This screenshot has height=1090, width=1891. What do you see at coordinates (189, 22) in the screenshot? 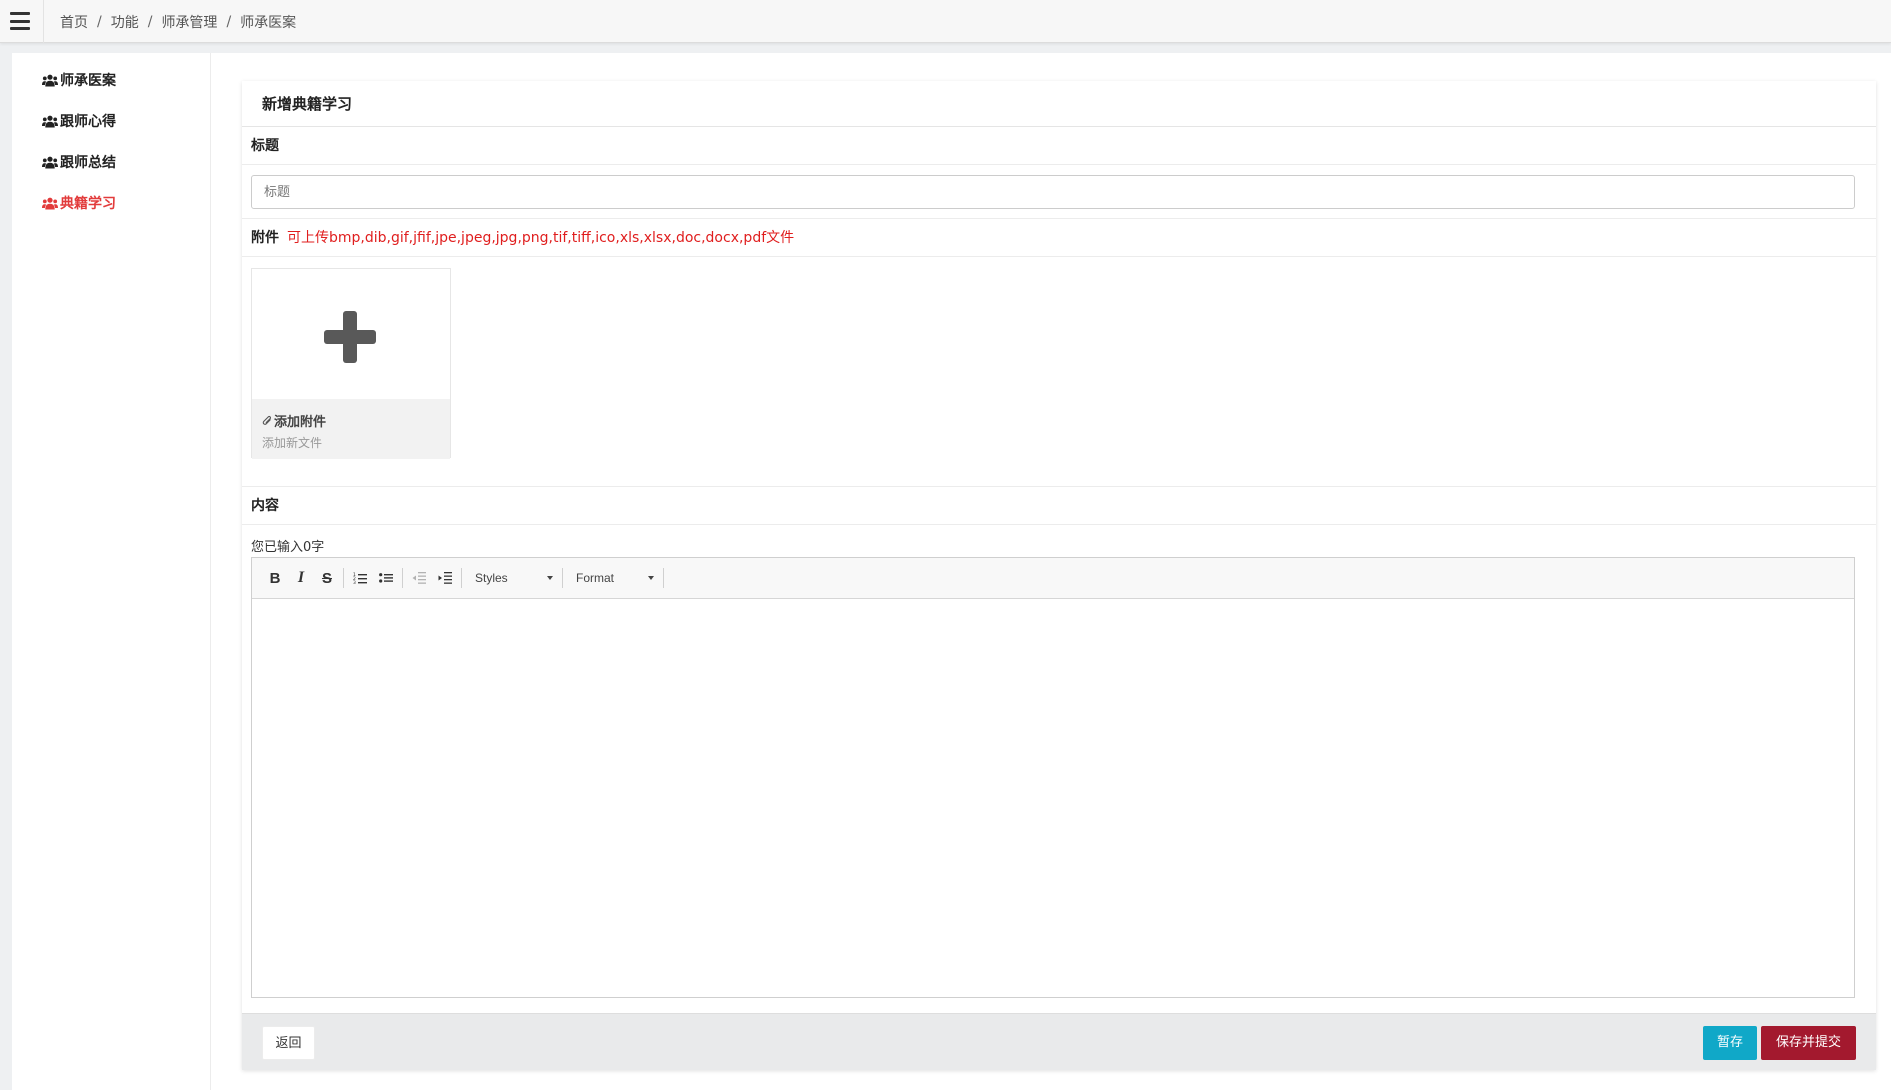
I see `breadcrumb-mentorship-management: 师承管理` at bounding box center [189, 22].